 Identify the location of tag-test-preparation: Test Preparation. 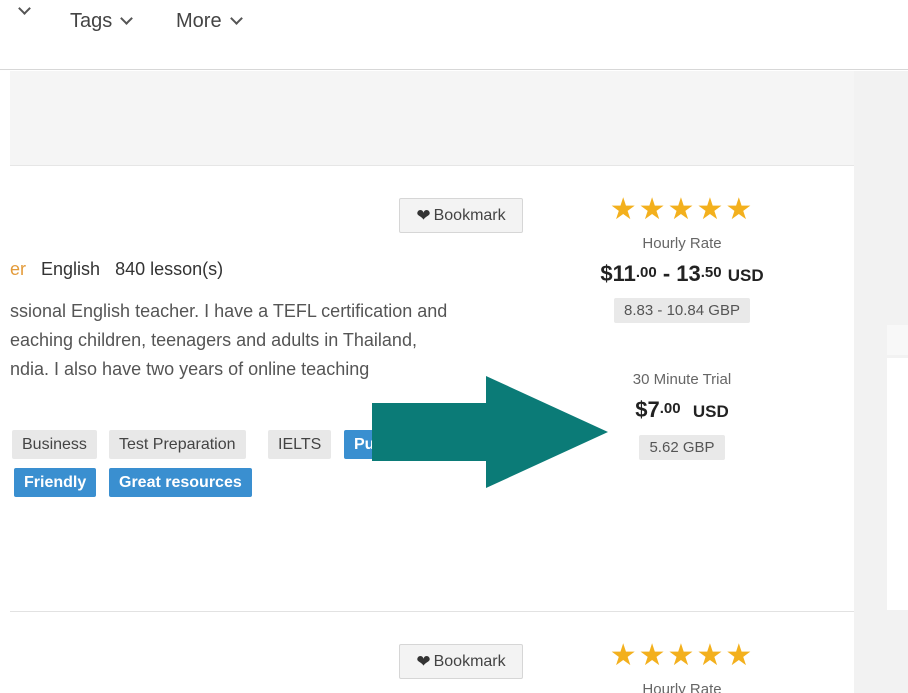
(177, 444).